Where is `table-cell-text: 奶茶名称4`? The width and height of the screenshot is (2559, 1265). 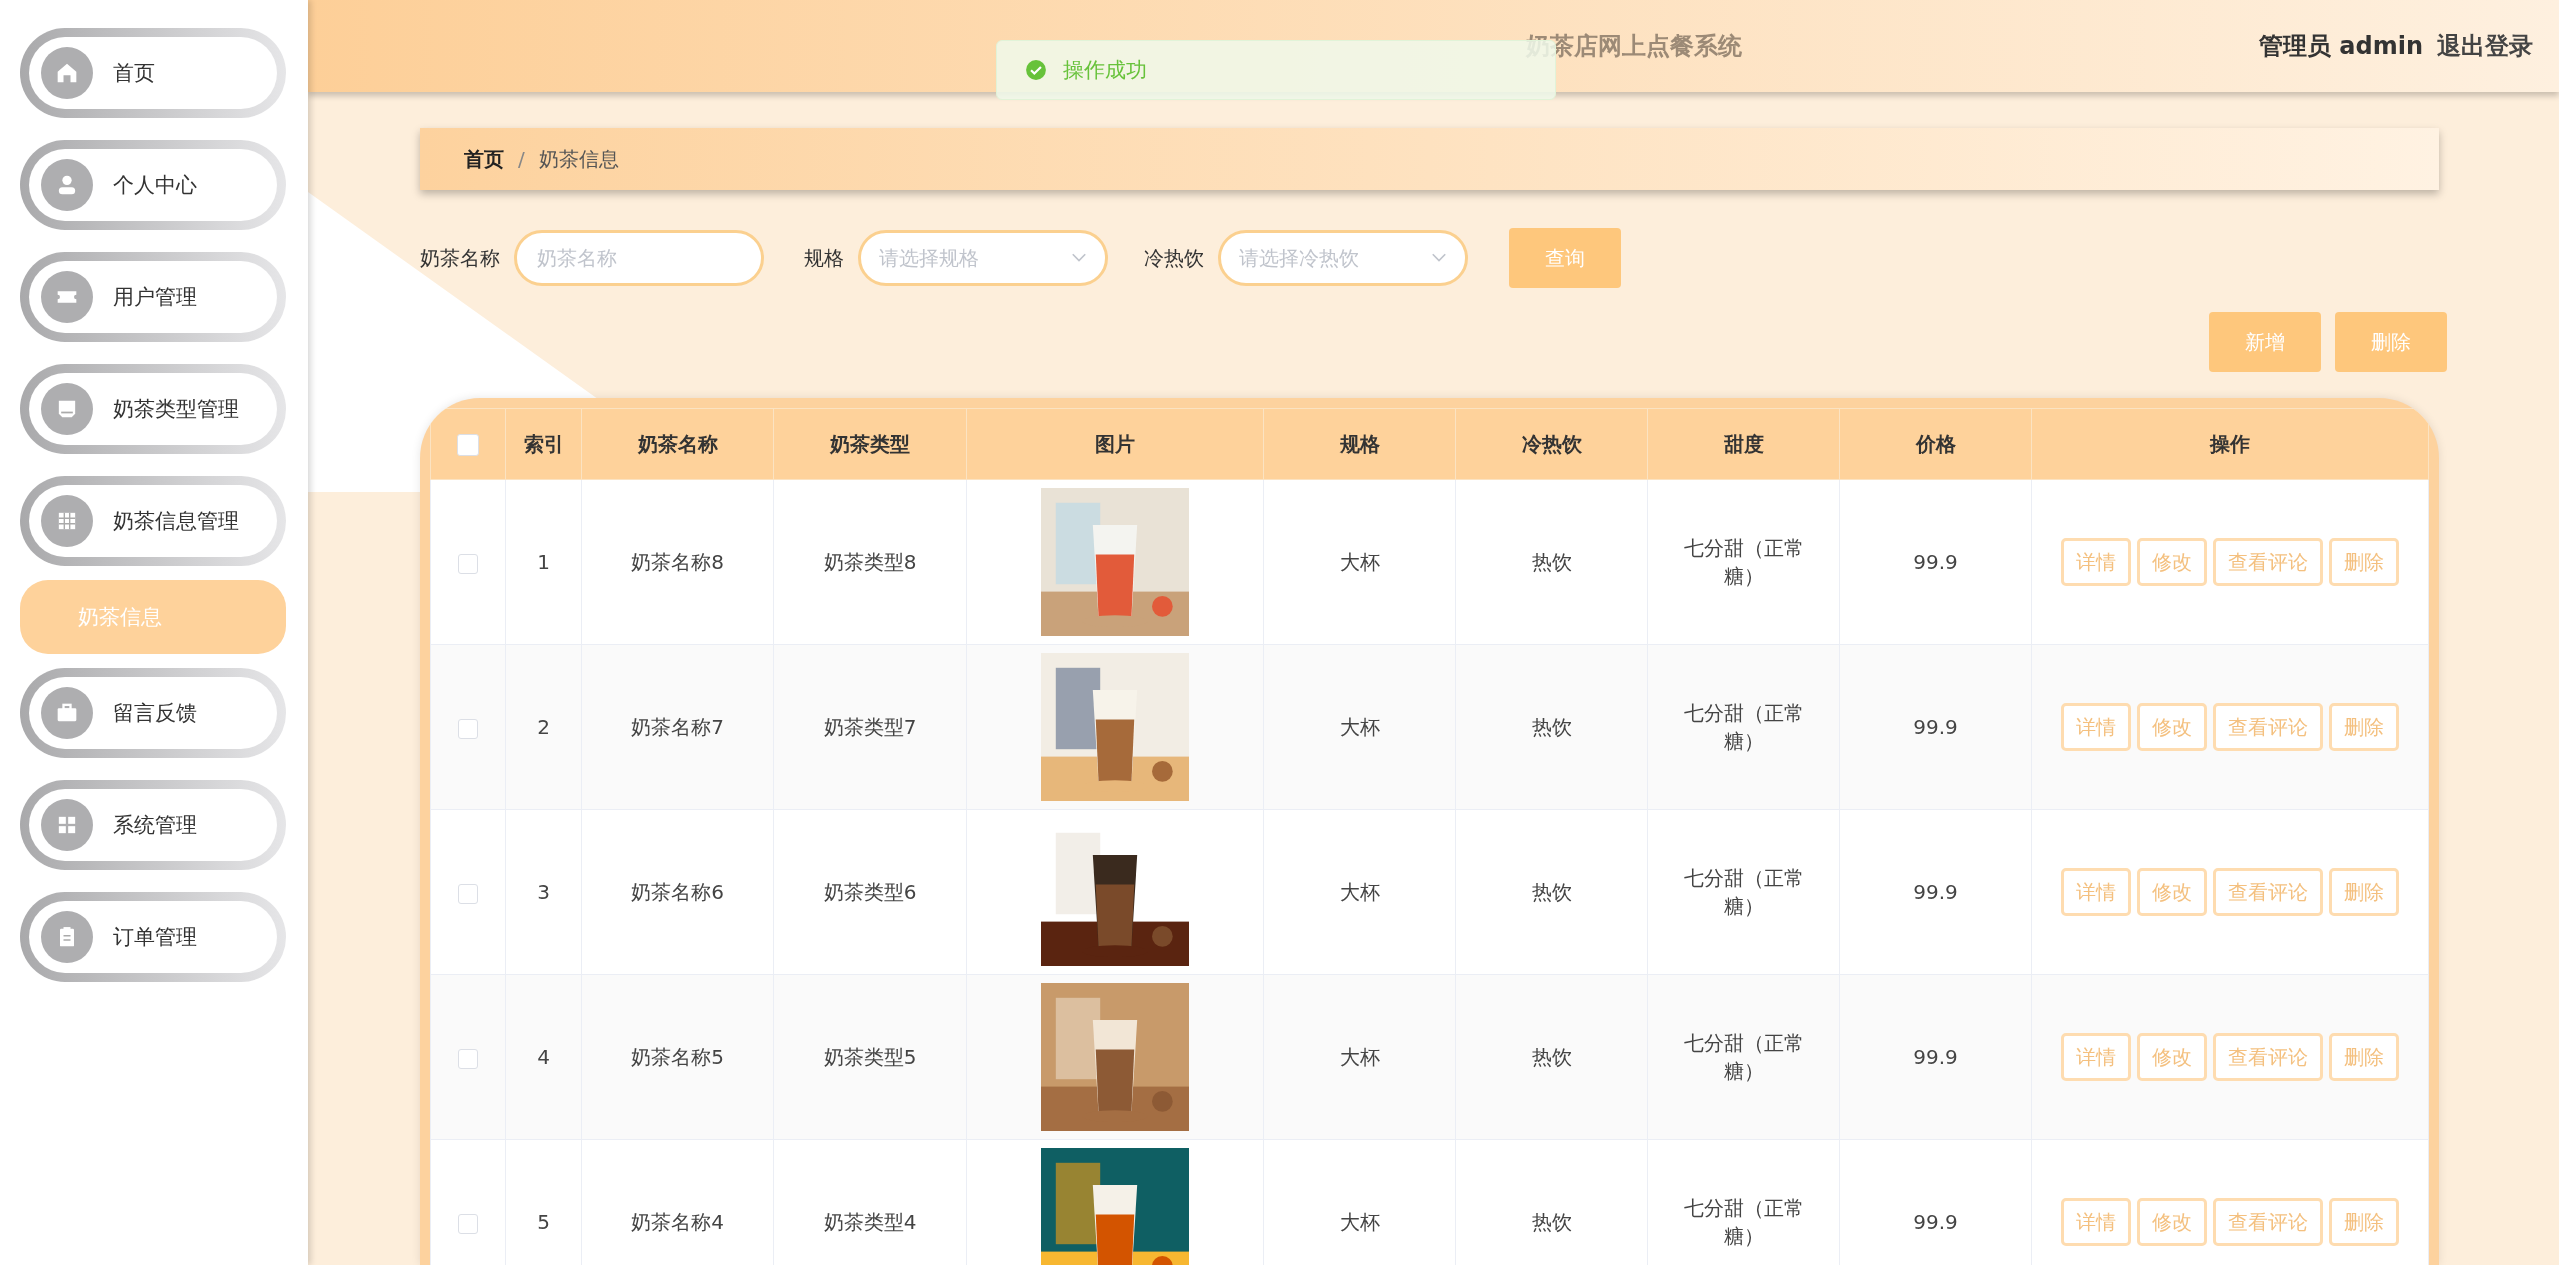
table-cell-text: 奶茶名称4 is located at coordinates (677, 1222).